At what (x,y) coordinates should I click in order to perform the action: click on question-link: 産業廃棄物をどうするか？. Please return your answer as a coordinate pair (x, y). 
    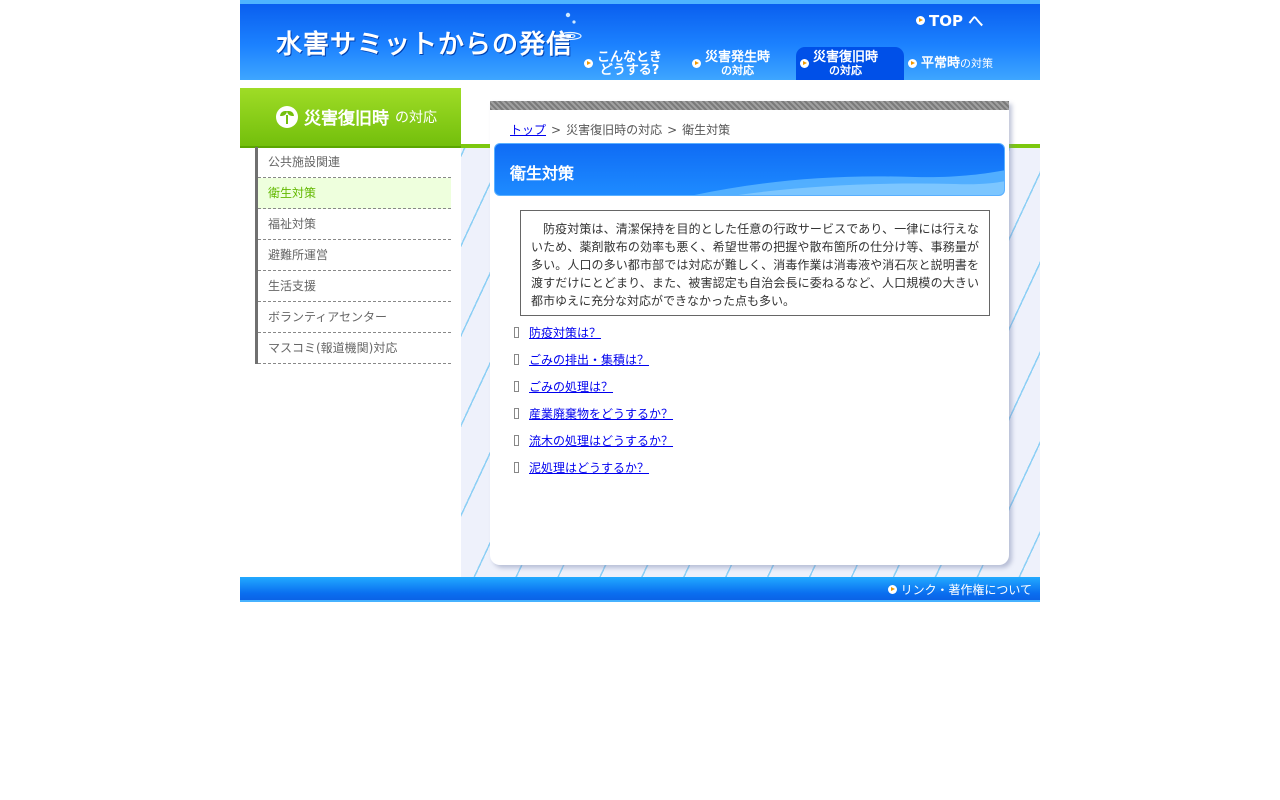
    Looking at the image, I should click on (601, 413).